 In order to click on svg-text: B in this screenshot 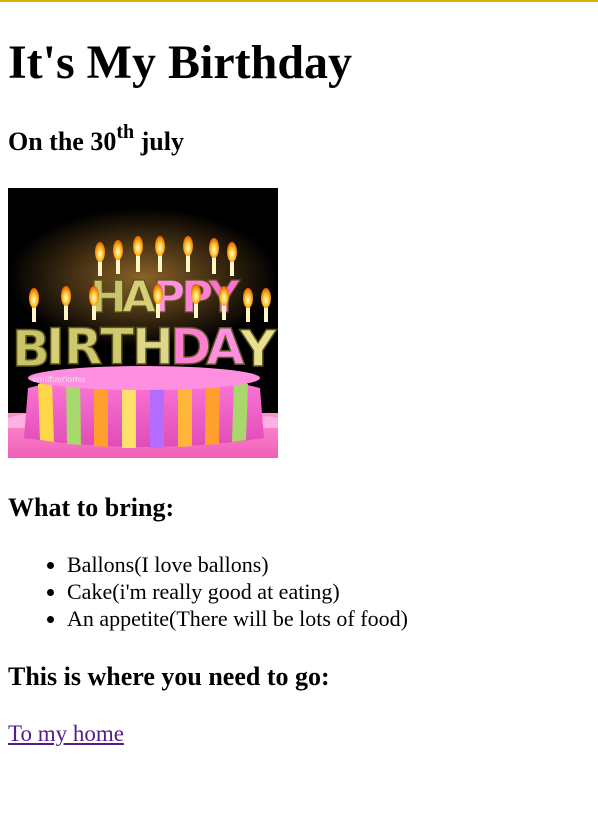, I will do `click(31, 349)`.